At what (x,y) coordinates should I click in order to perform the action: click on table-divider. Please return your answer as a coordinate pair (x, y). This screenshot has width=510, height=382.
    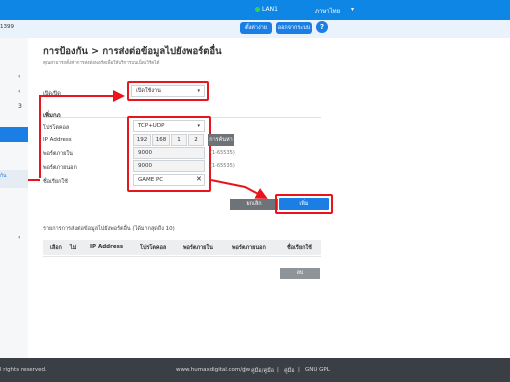
    Looking at the image, I should click on (182, 256).